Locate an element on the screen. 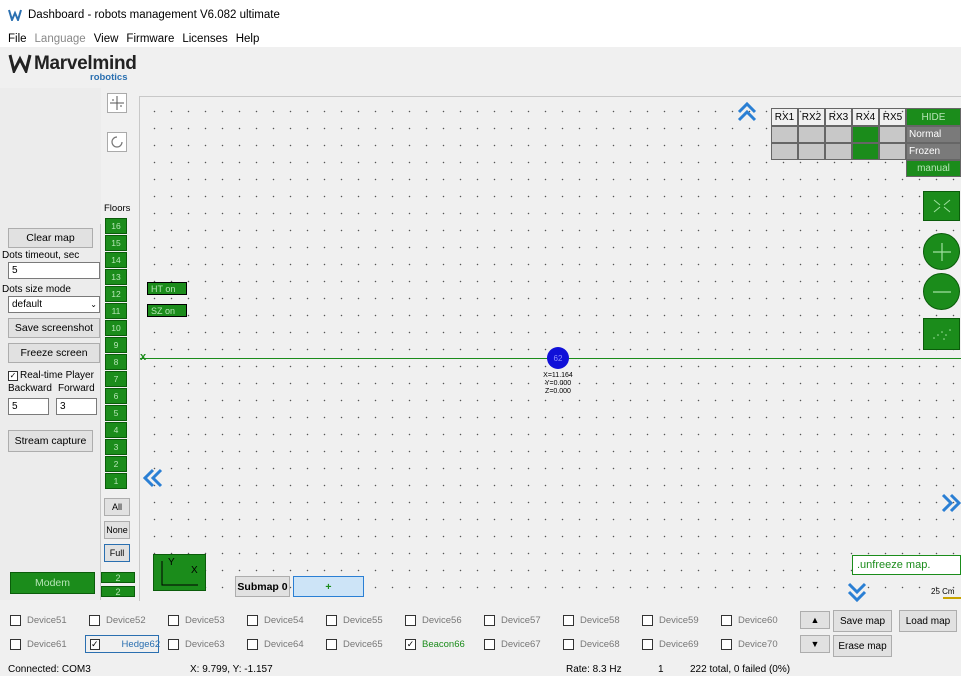  menu-file: File is located at coordinates (17, 39).